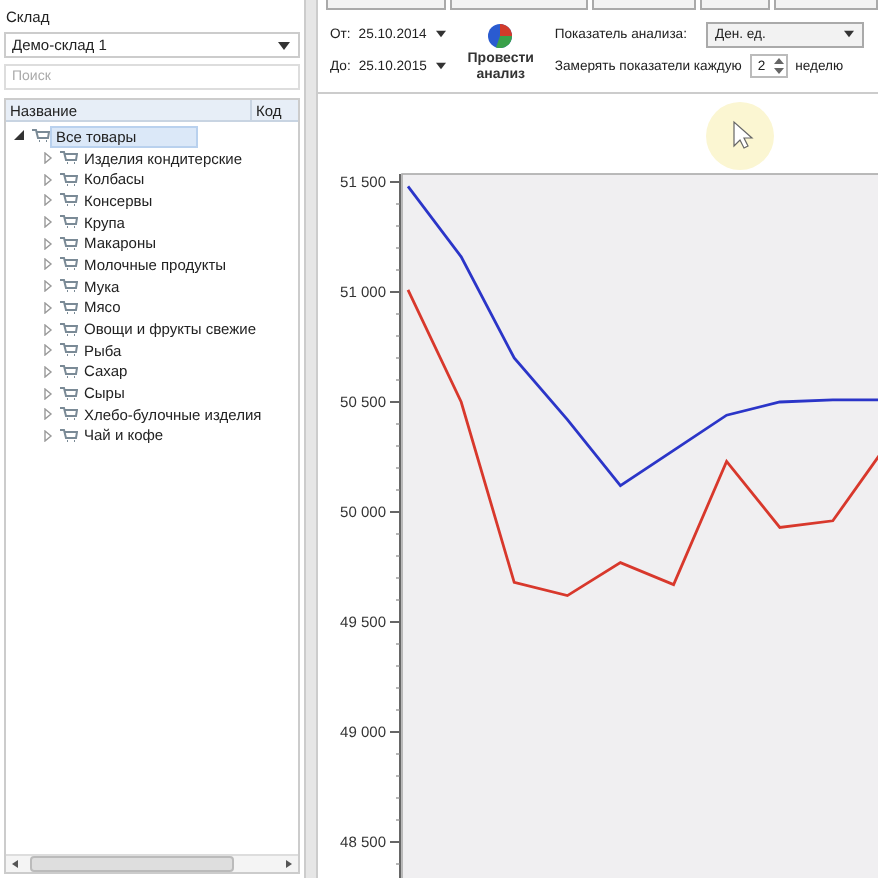  I want to click on scroll-left-icon, so click(16, 864).